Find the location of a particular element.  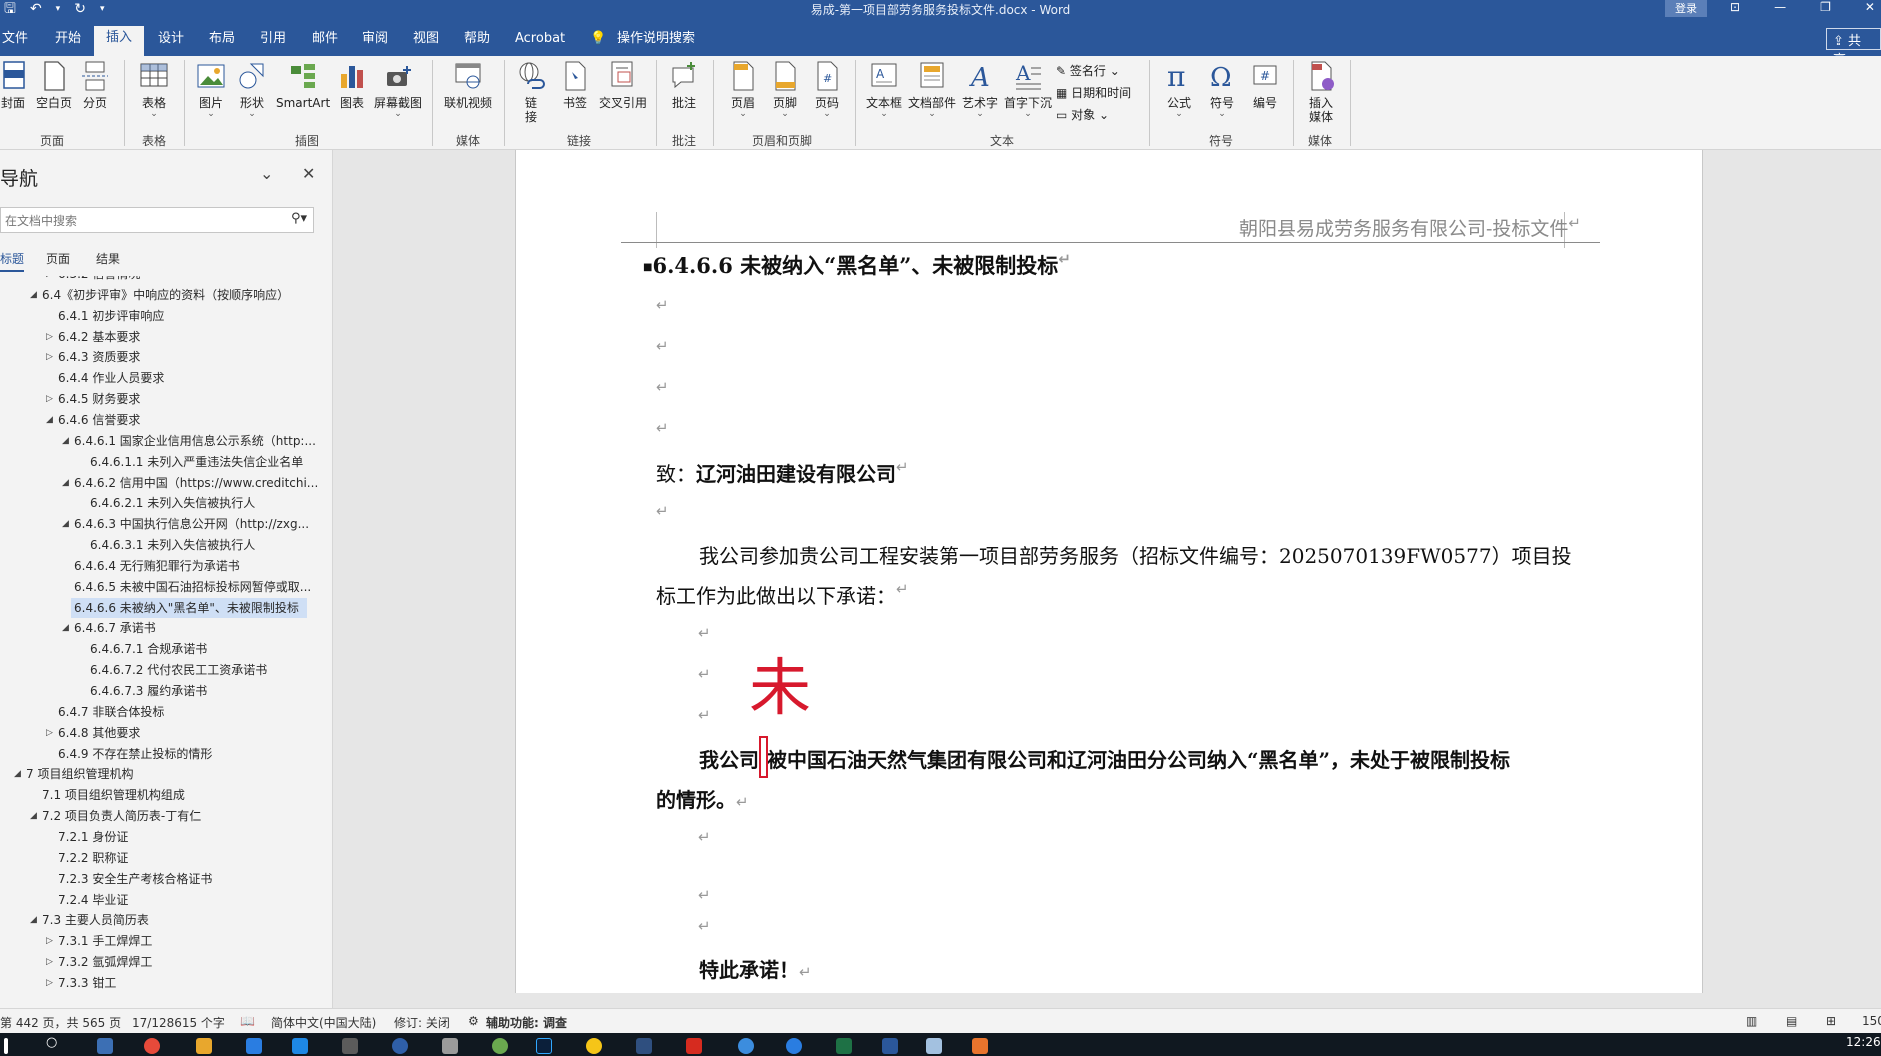

nav-heading-item: 6.4.6.7.3 履约承诺书 is located at coordinates (160, 691).